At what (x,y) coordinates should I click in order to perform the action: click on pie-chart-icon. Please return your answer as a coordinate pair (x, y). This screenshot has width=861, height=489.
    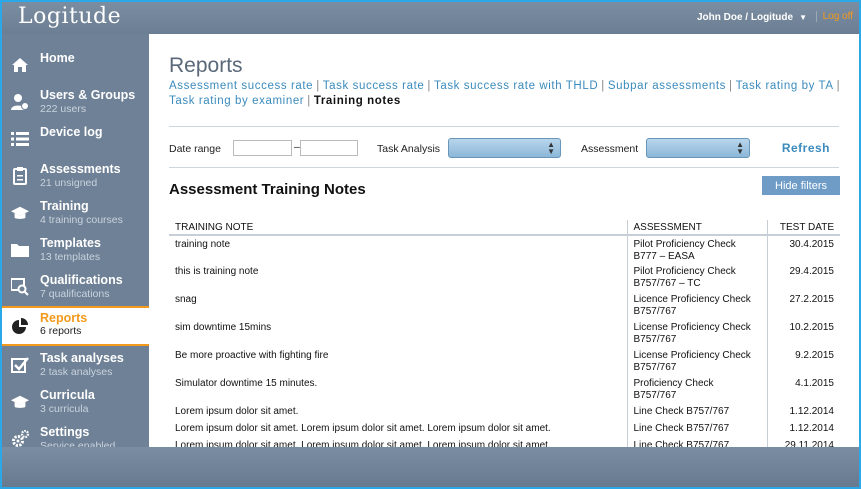
    Looking at the image, I should click on (20, 327).